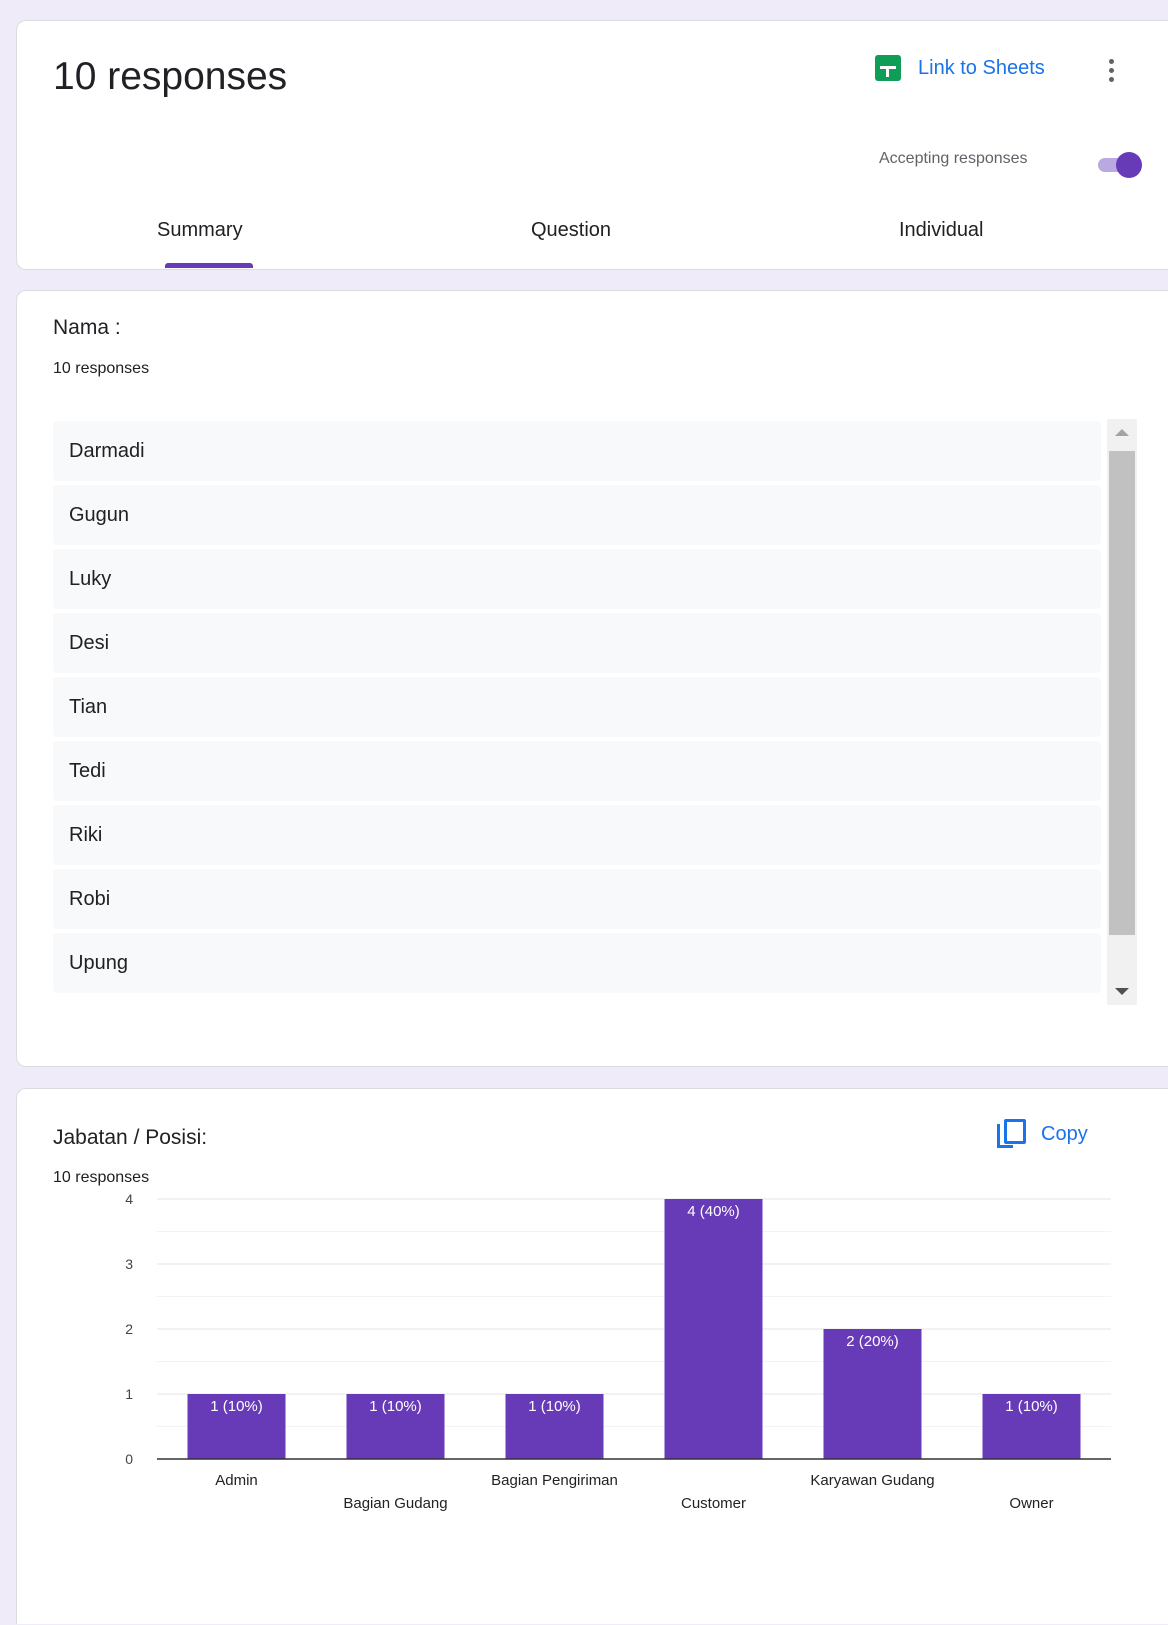  I want to click on link-to-sheets-label: Link to Sheets, so click(981, 67).